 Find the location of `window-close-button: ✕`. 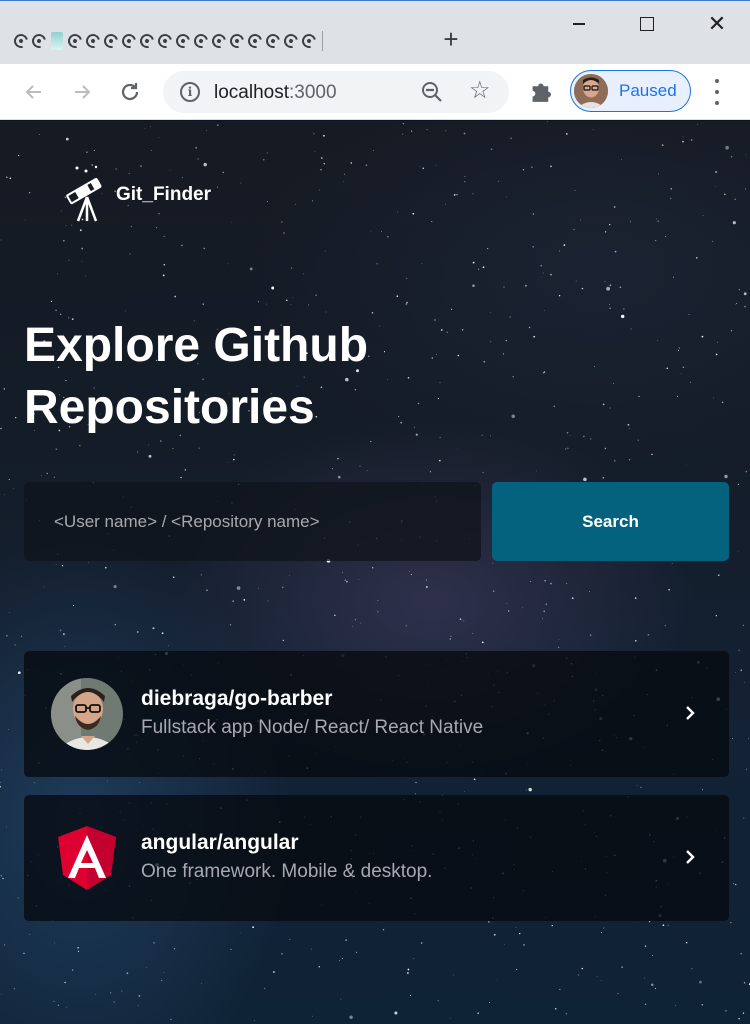

window-close-button: ✕ is located at coordinates (717, 24).